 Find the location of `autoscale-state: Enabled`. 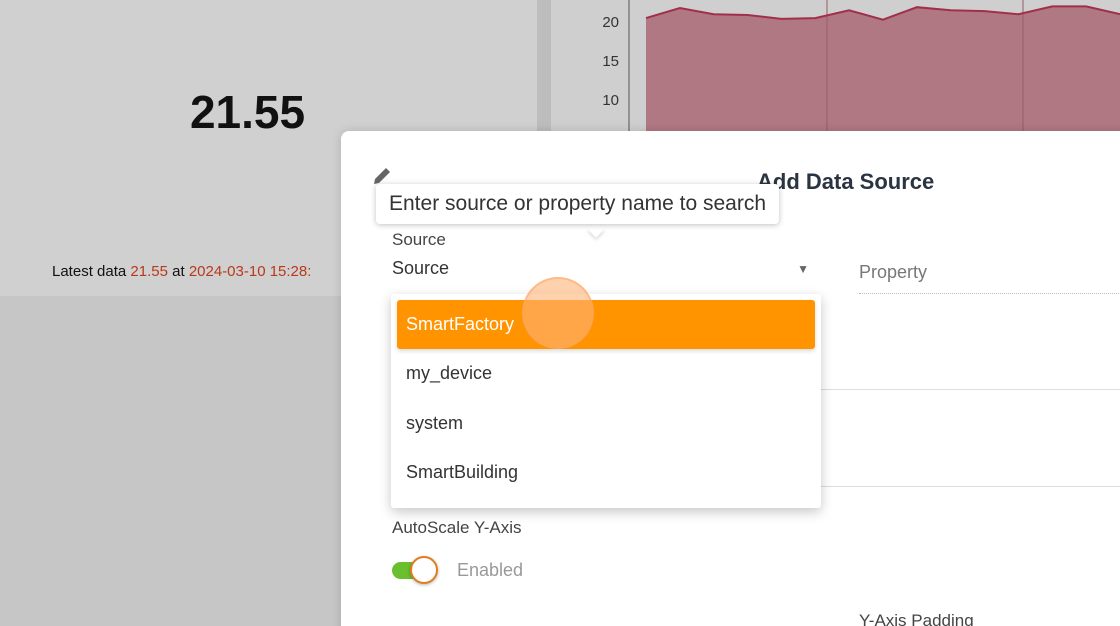

autoscale-state: Enabled is located at coordinates (490, 570).